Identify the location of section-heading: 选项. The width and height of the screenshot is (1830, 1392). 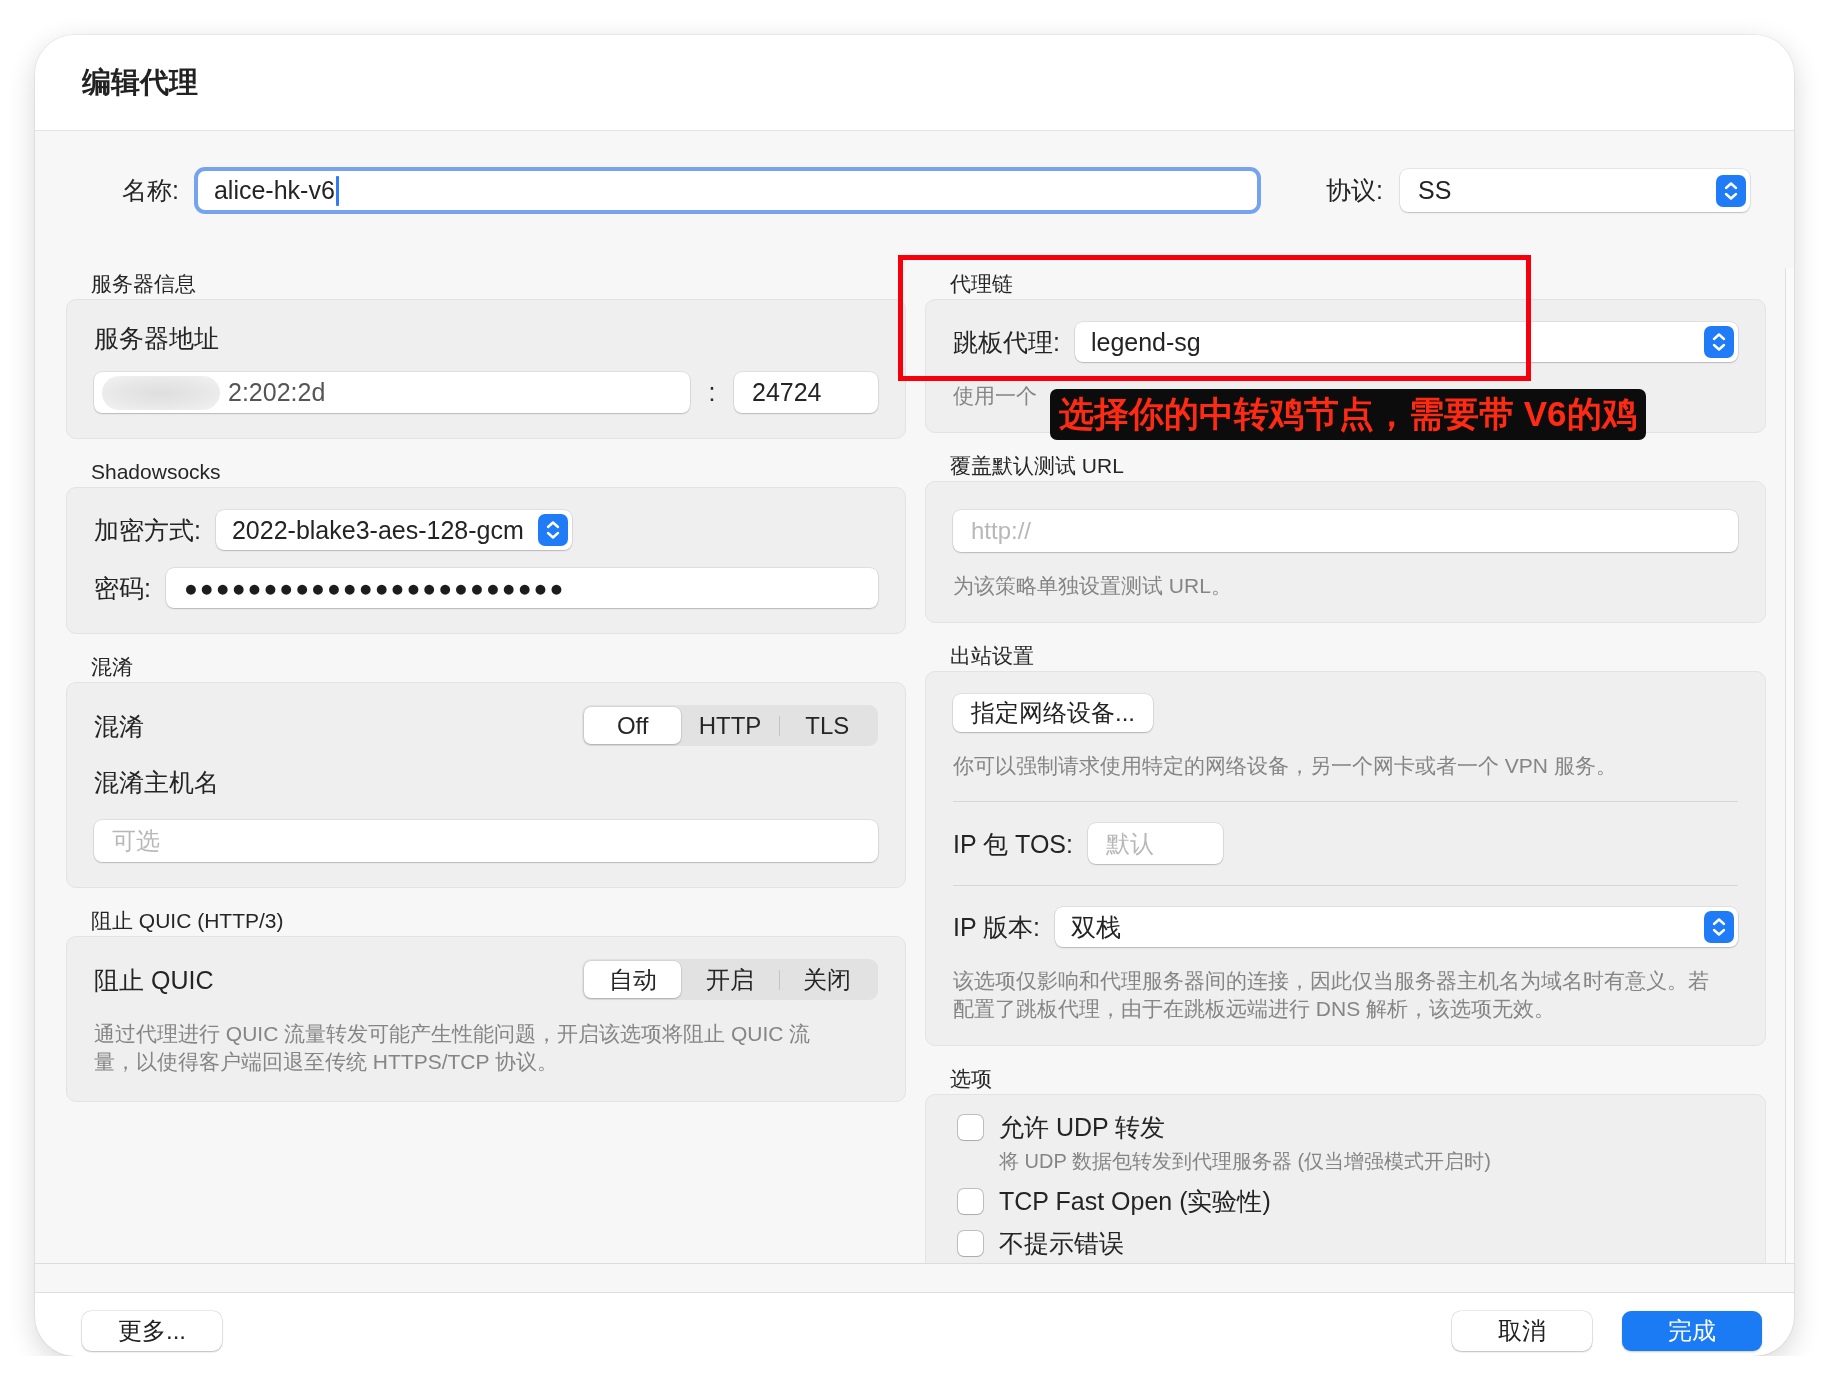
(971, 1079).